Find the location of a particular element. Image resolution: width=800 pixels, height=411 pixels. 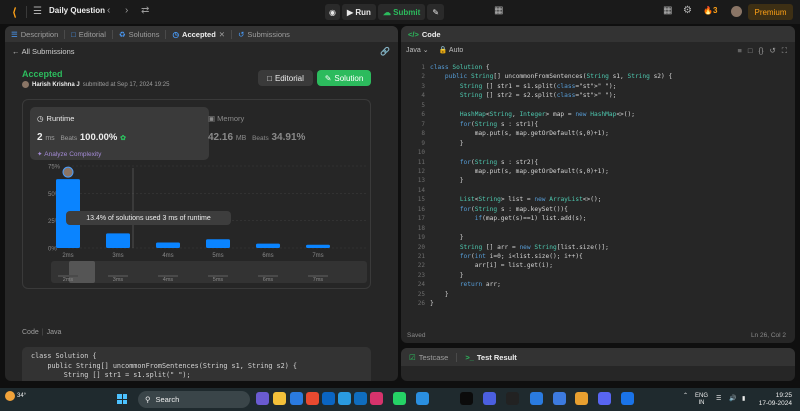

submitted-time: submitted at Sep 17, 2024 19:25 is located at coordinates (126, 84).